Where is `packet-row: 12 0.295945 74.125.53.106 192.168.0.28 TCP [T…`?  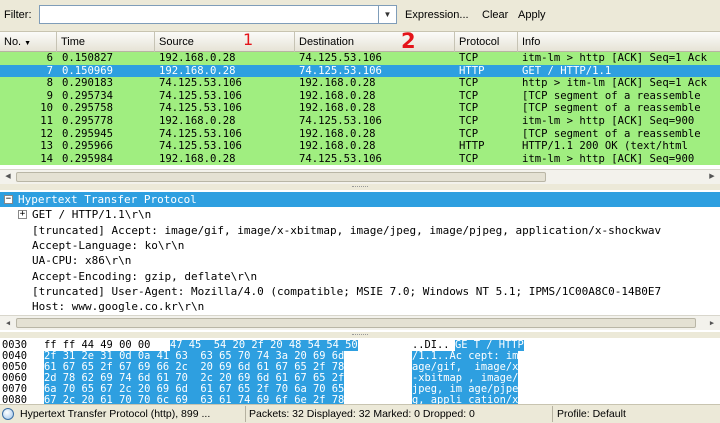 packet-row: 12 0.295945 74.125.53.106 192.168.0.28 TCP [T… is located at coordinates (360, 134).